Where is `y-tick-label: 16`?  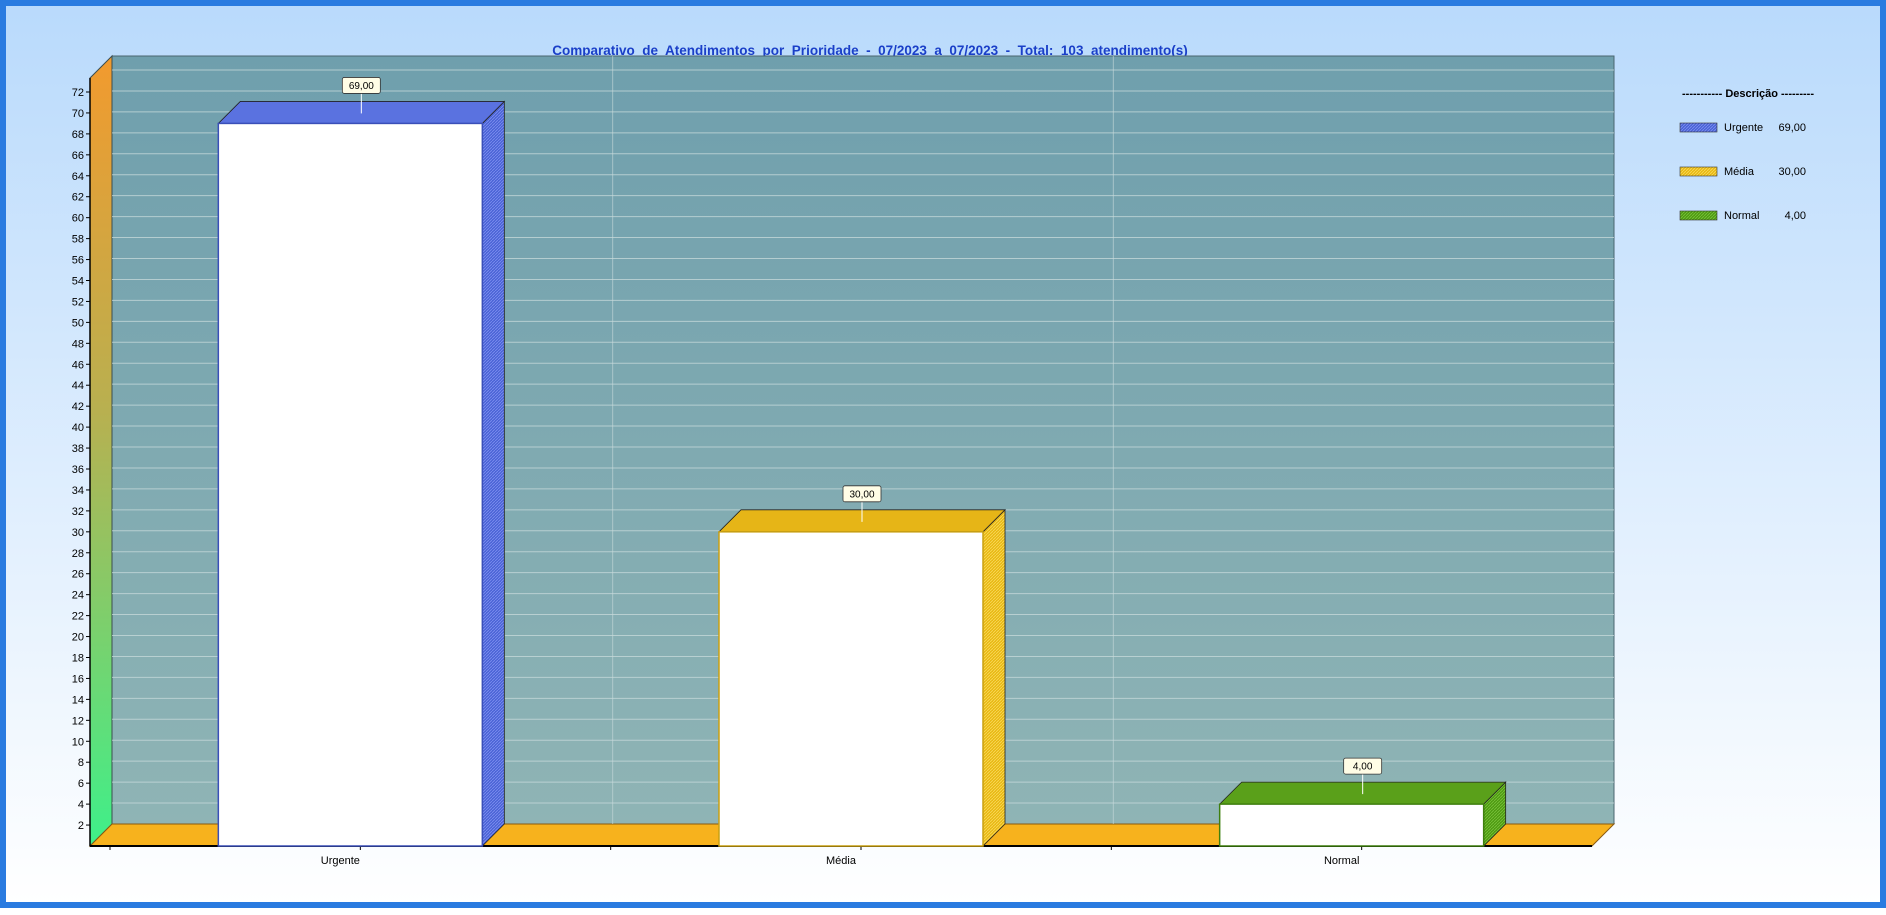
y-tick-label: 16 is located at coordinates (78, 679).